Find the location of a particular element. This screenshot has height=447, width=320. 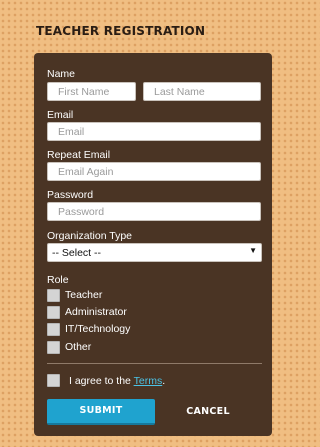

password-input is located at coordinates (154, 211).